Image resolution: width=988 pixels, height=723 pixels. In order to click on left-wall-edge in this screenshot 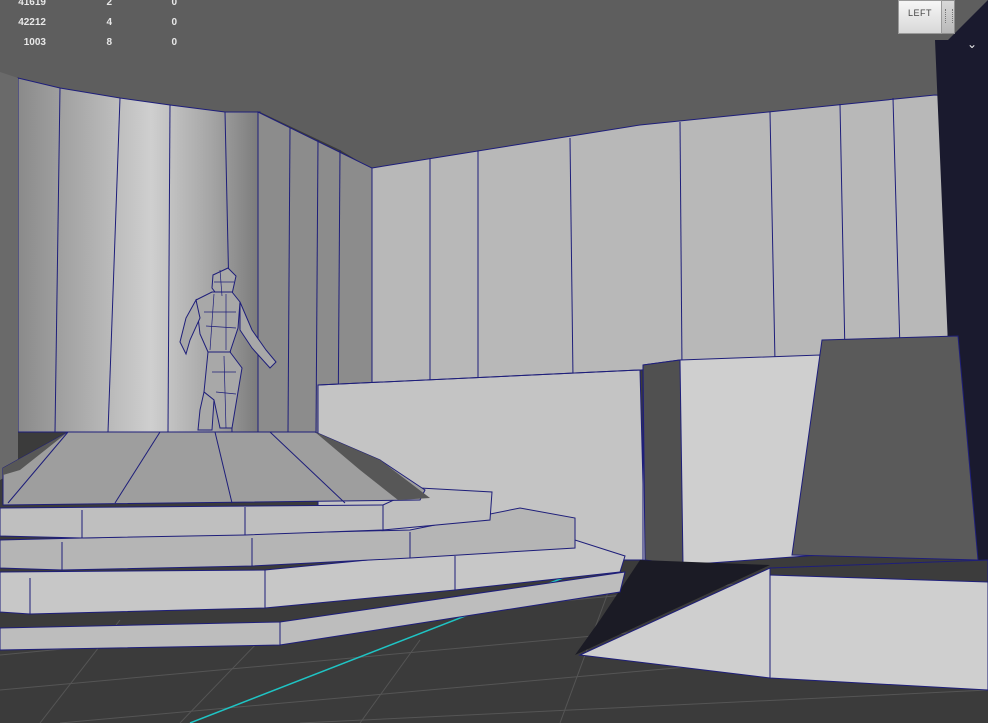, I will do `click(9, 276)`.